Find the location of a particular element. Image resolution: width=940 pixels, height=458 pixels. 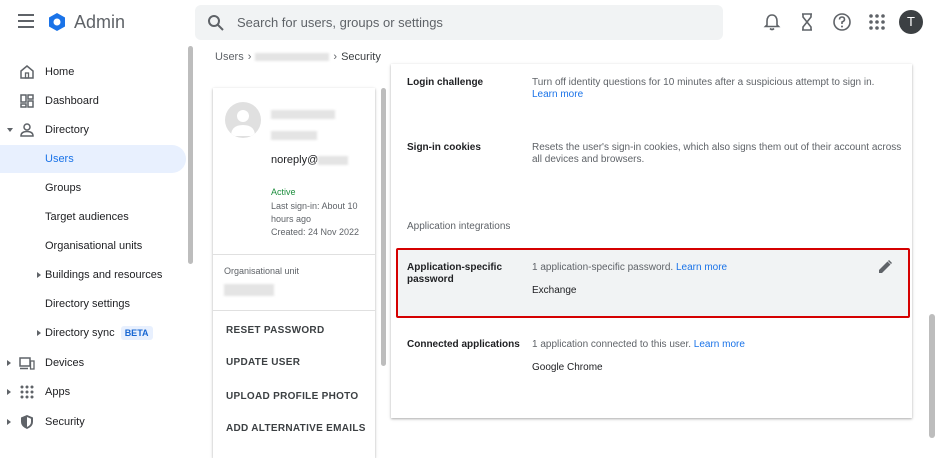

admin-logo-icon is located at coordinates (57, 22).